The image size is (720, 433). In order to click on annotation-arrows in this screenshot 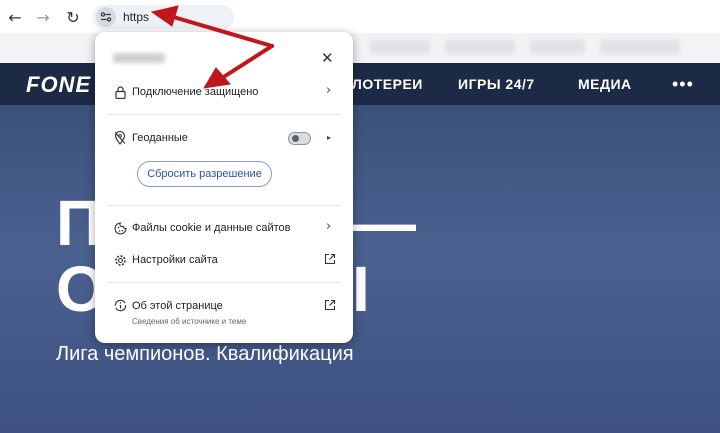, I will do `click(212, 47)`.